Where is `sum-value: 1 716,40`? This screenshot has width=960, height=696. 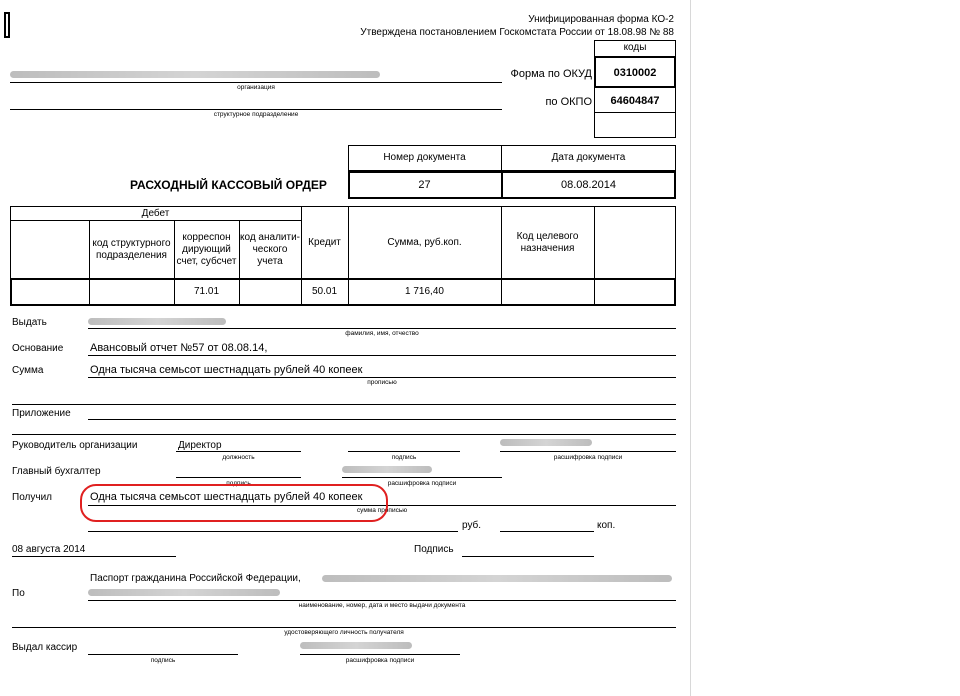 sum-value: 1 716,40 is located at coordinates (424, 291).